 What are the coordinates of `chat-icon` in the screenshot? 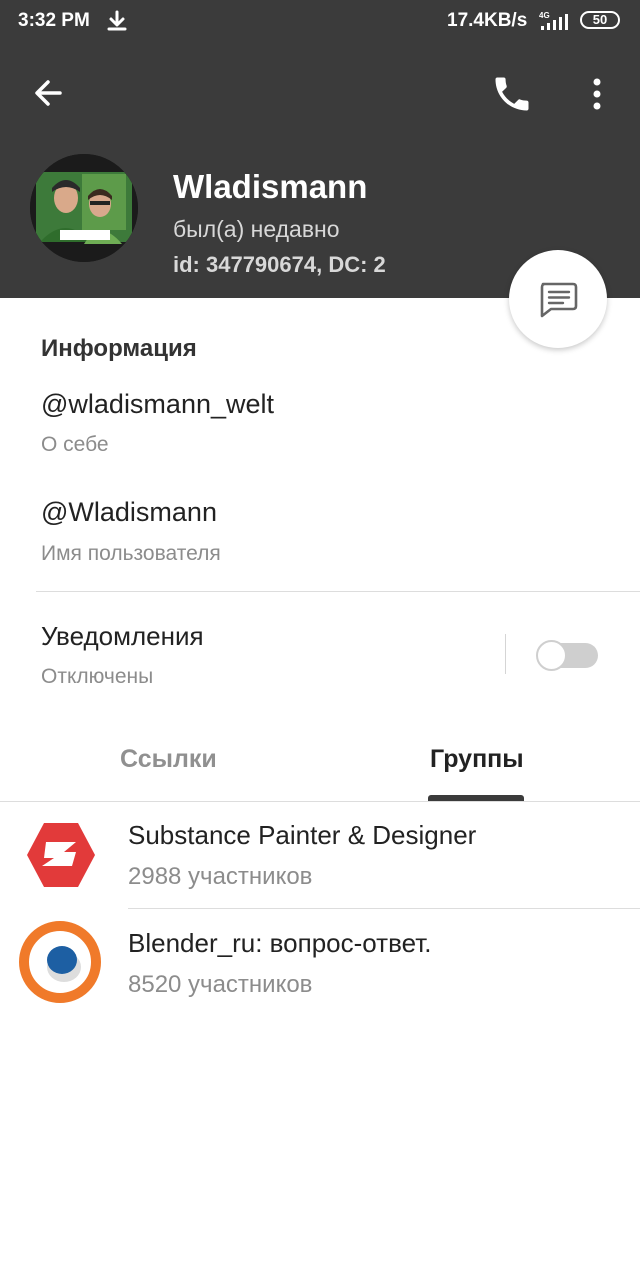 It's located at (559, 300).